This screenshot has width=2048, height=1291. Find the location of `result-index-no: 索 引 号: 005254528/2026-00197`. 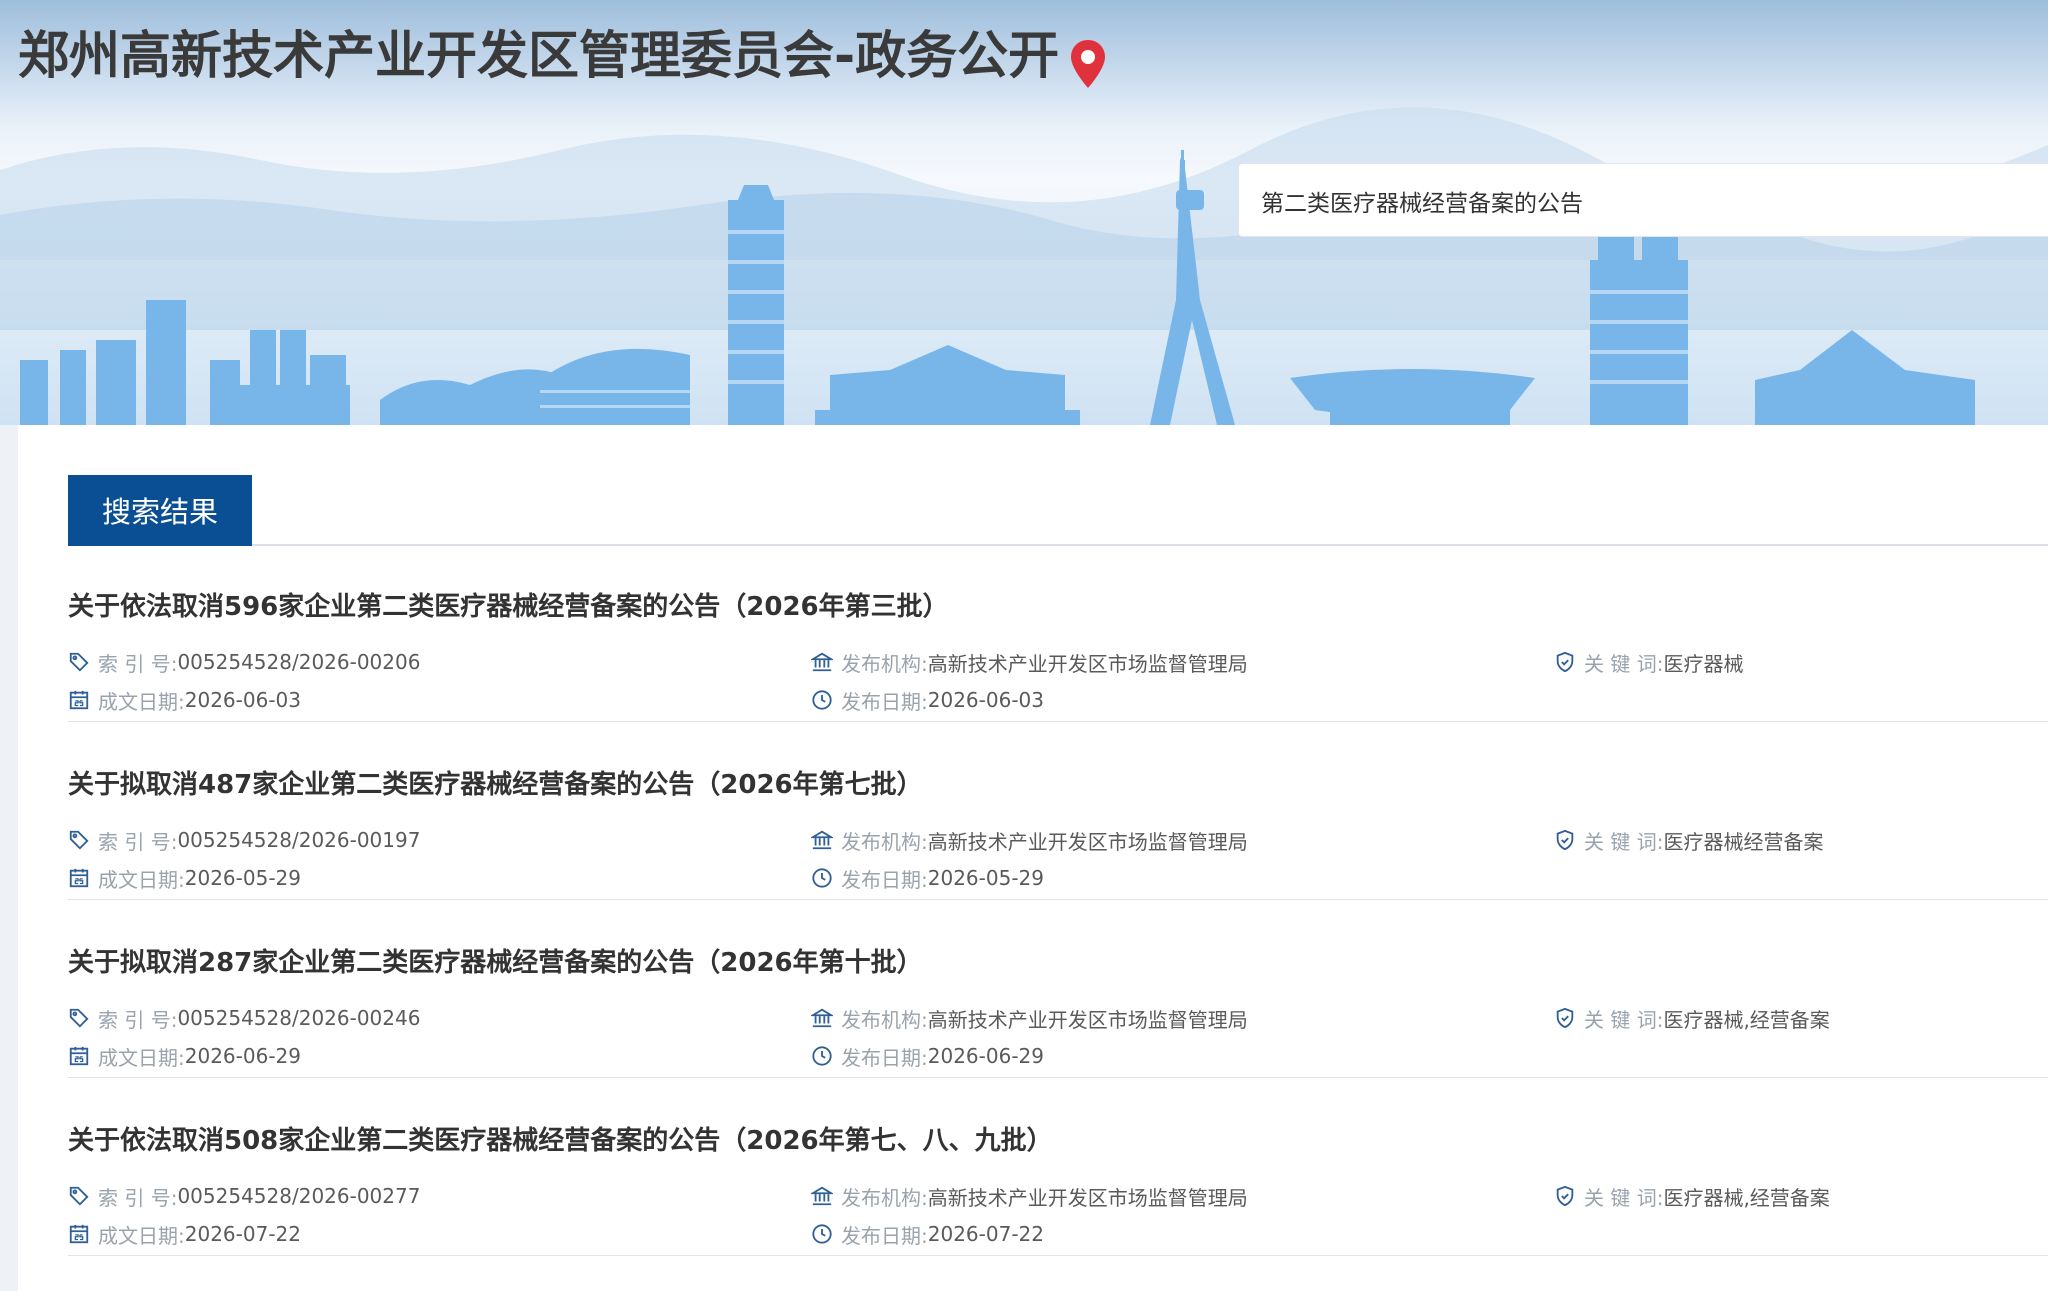

result-index-no: 索 引 号: 005254528/2026-00197 is located at coordinates (244, 840).